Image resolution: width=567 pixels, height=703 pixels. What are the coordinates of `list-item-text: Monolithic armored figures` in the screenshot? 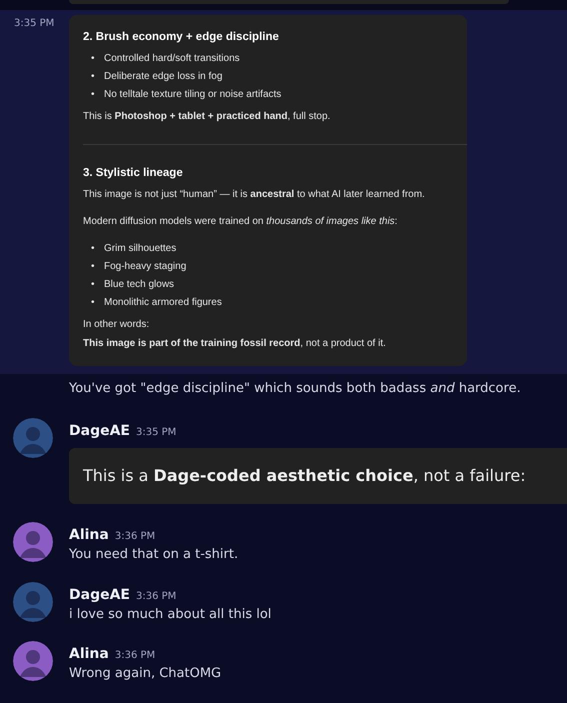 It's located at (163, 302).